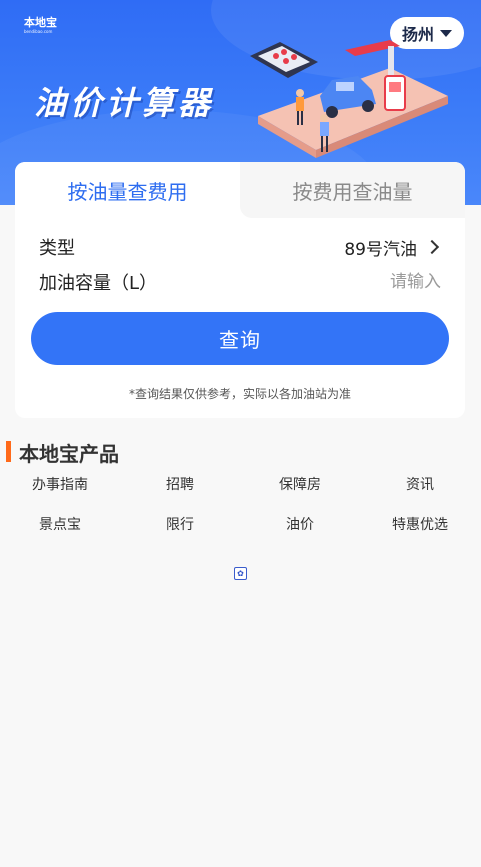  What do you see at coordinates (180, 524) in the screenshot?
I see `product-link-traffic-restriction: 限行` at bounding box center [180, 524].